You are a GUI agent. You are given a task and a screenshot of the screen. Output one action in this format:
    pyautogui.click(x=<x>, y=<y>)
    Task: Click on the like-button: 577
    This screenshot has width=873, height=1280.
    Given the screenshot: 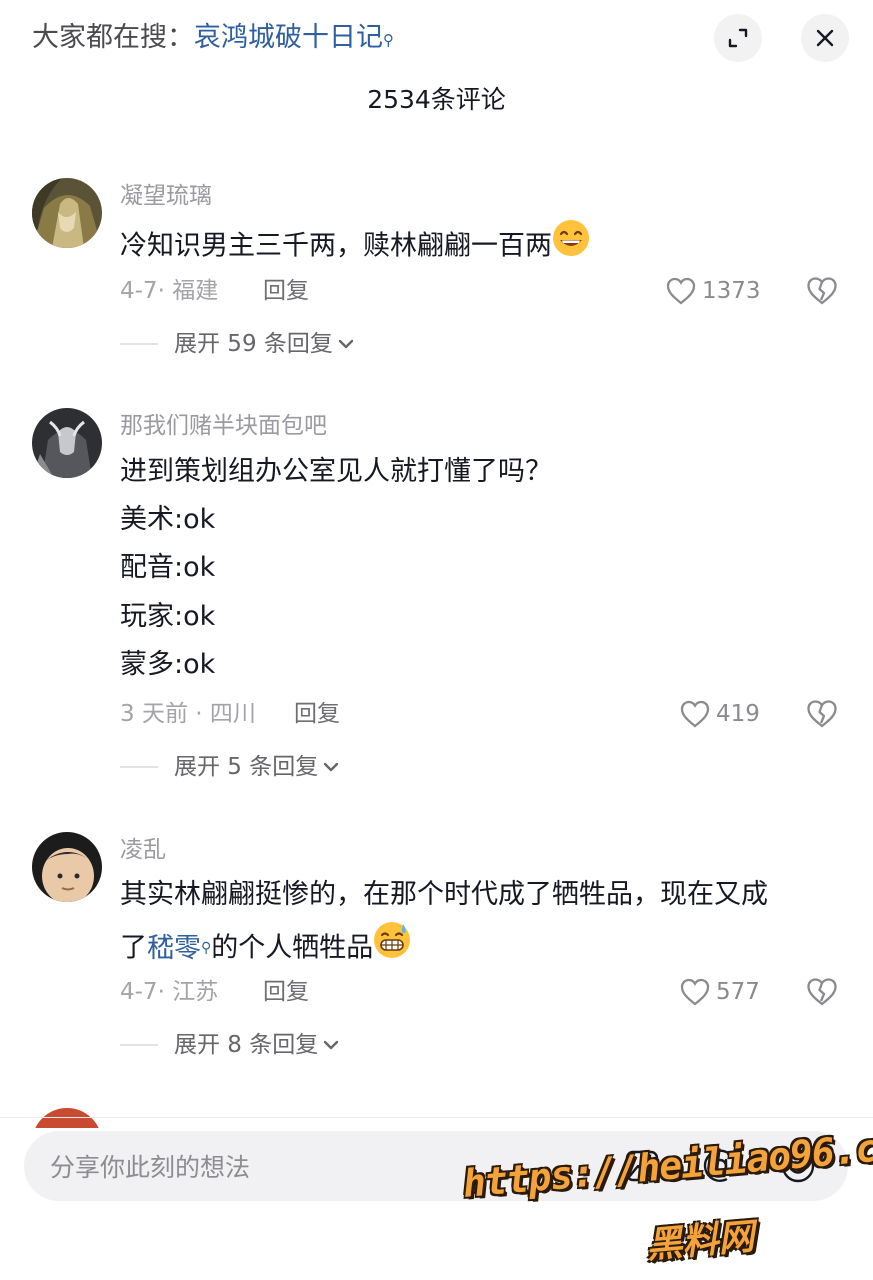 What is the action you would take?
    pyautogui.click(x=720, y=992)
    